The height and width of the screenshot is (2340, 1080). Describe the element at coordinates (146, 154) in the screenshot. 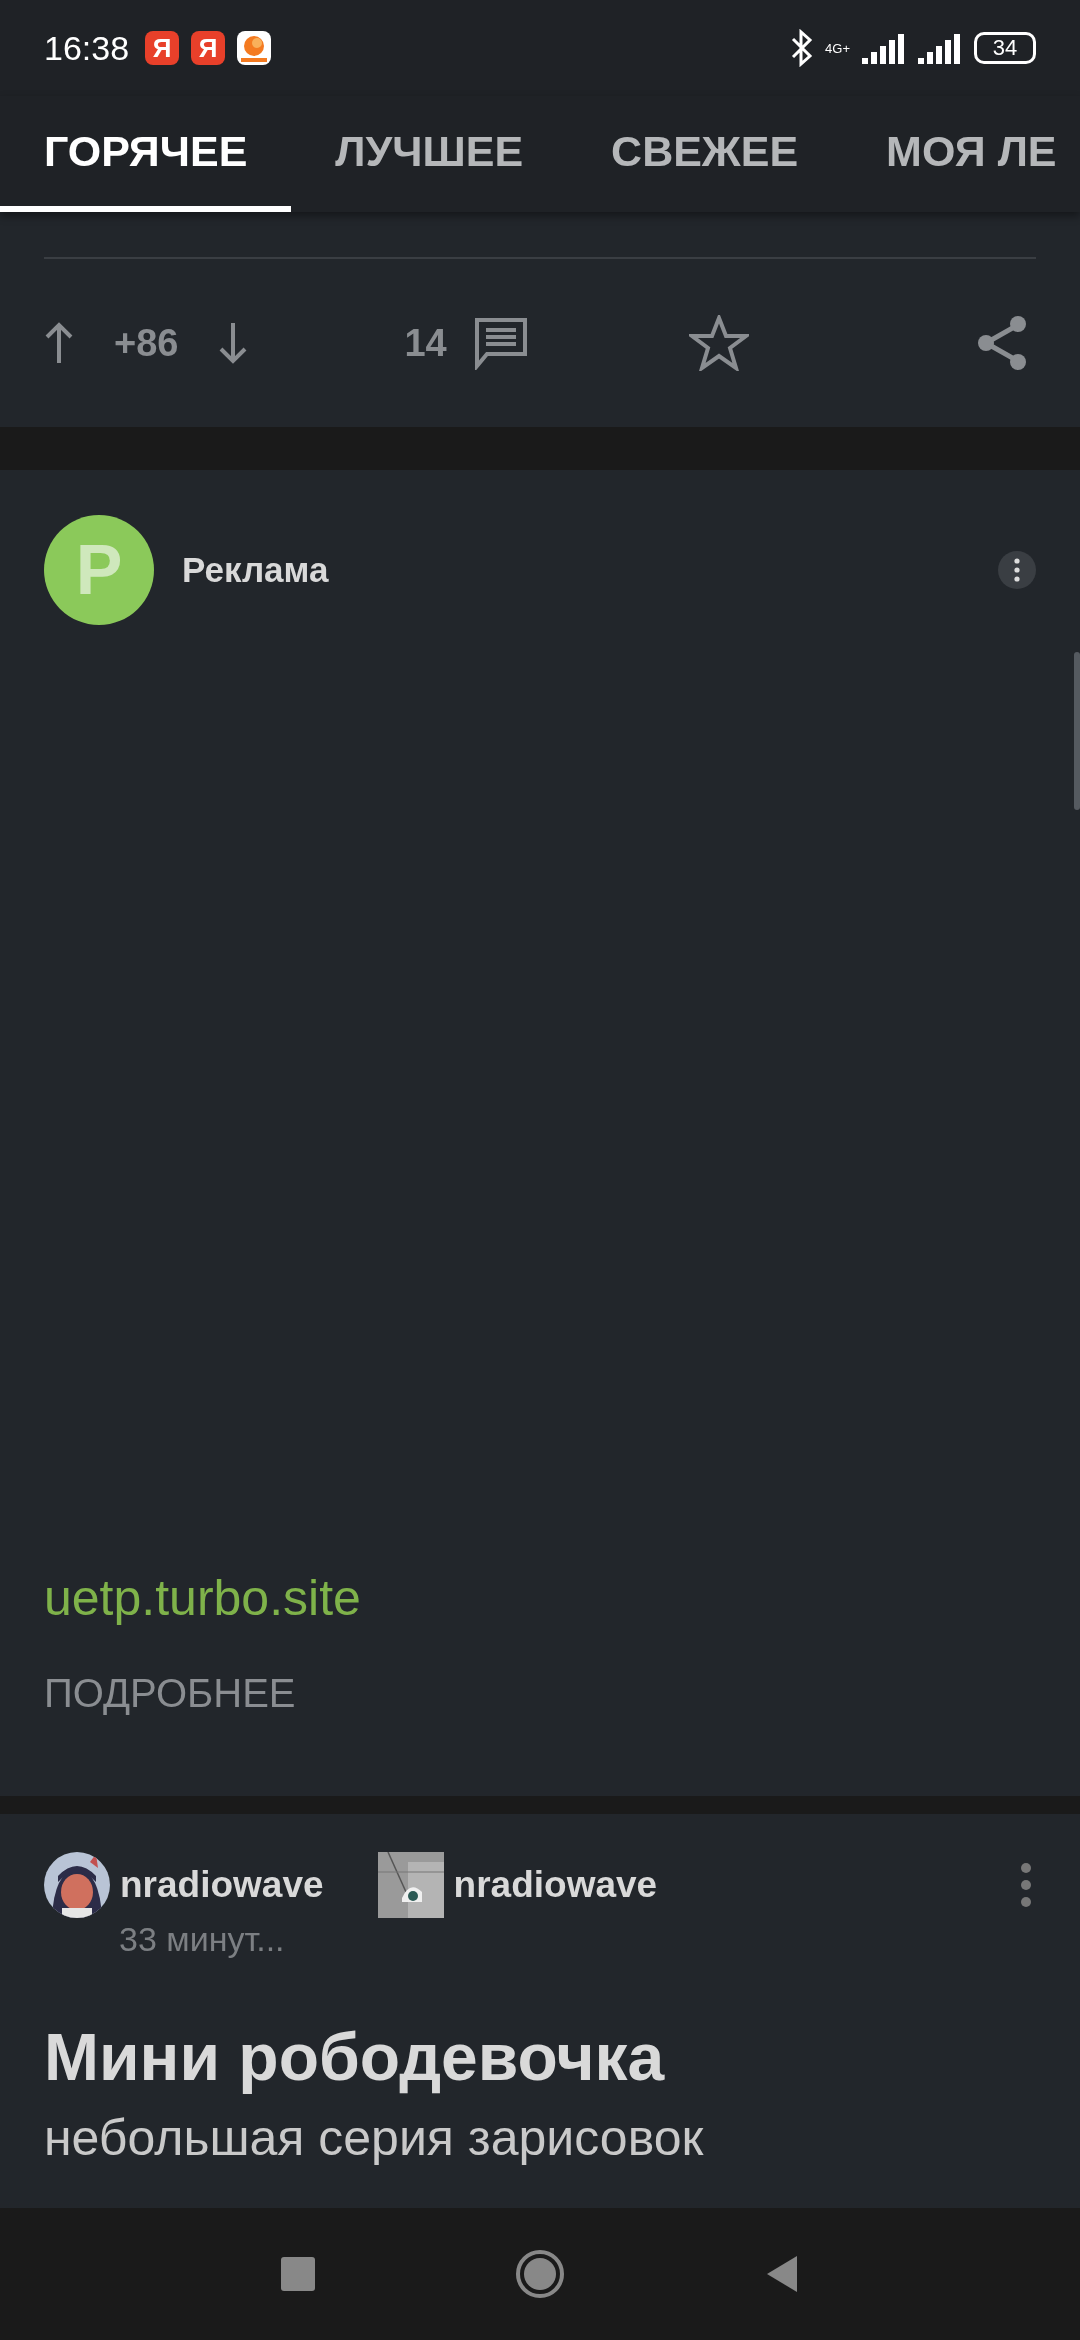

I see `tab: ГОРЯЧЕЕ` at that location.